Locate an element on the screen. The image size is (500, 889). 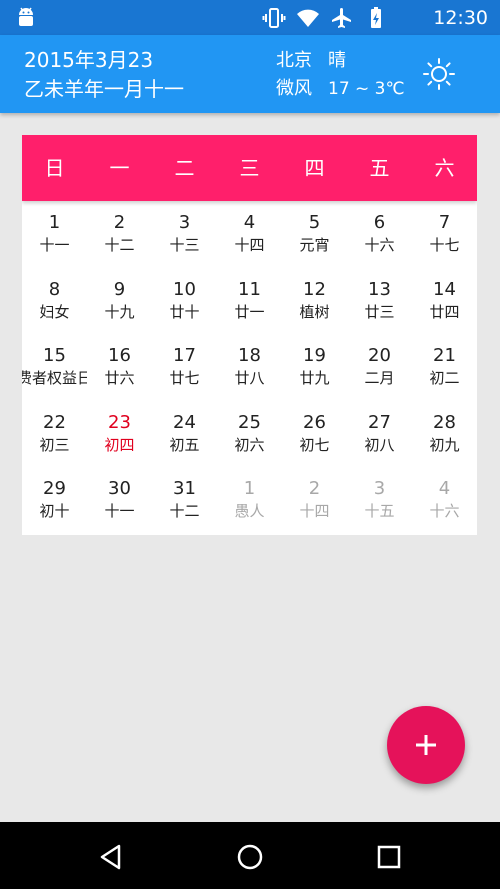
day-number: 20 is located at coordinates (379, 356).